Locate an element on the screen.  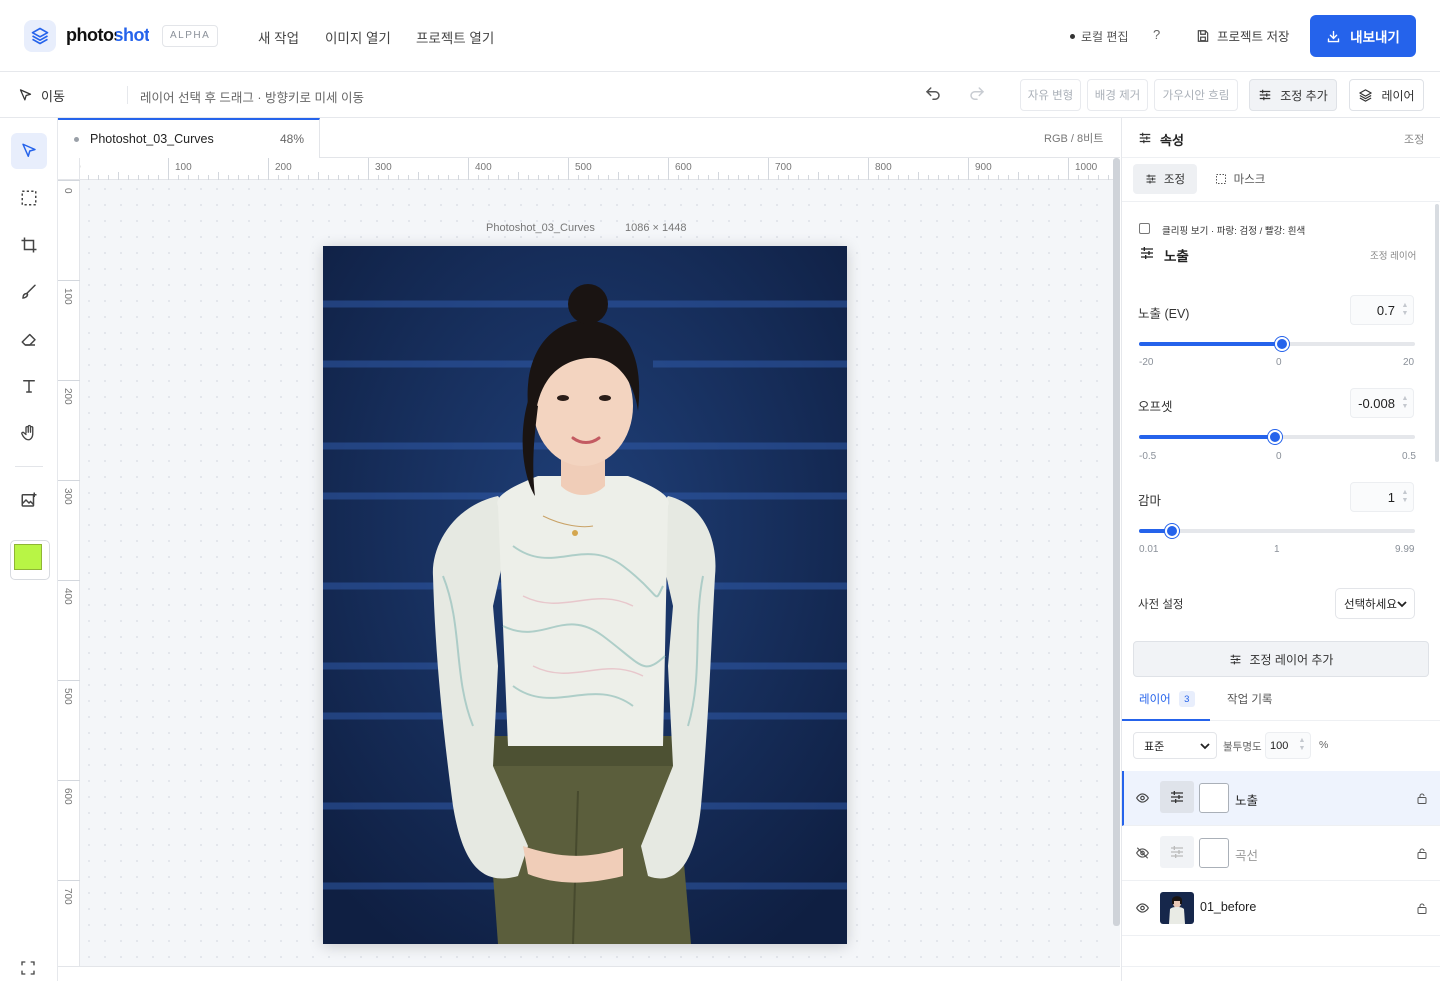
eye-off-icon is located at coordinates (1142, 853).